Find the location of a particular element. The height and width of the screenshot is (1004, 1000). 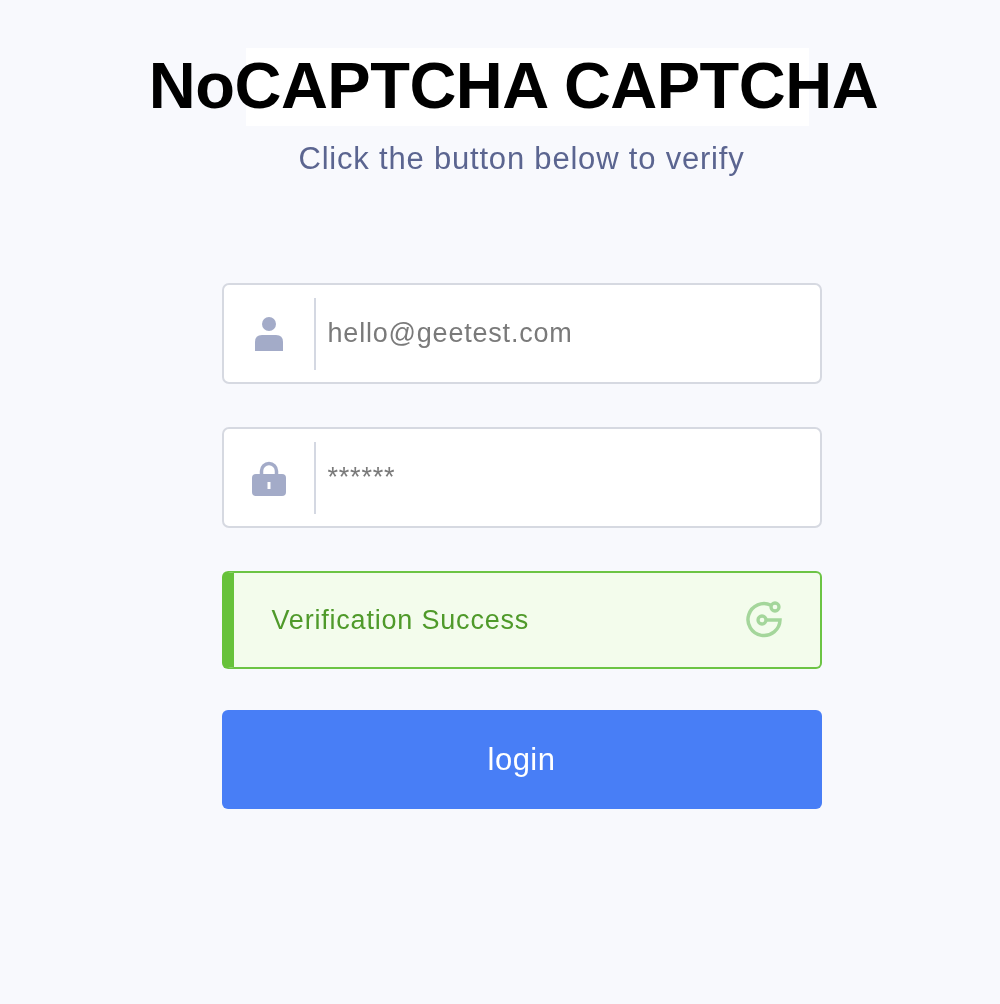

password-field: ****** is located at coordinates (521, 477).